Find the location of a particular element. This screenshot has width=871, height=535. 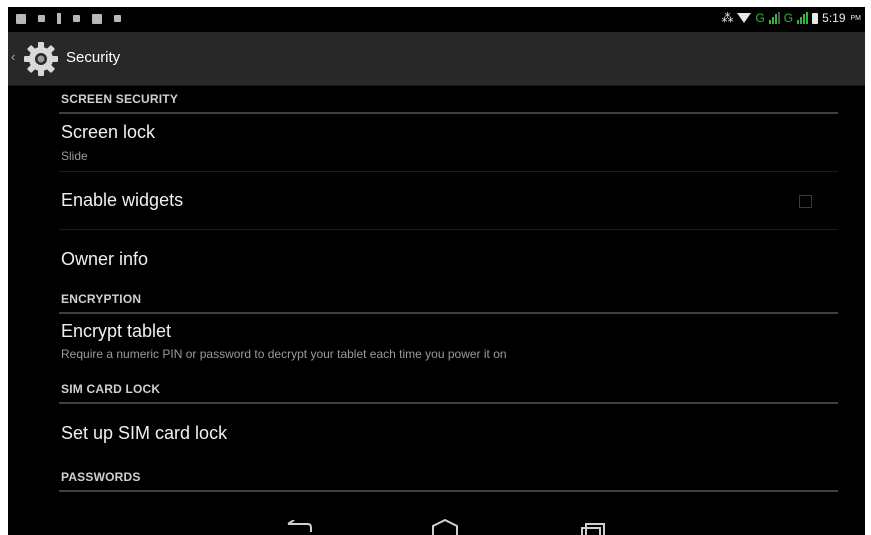

screen-lock-item: Screen lock Slide is located at coordinates (449, 143).